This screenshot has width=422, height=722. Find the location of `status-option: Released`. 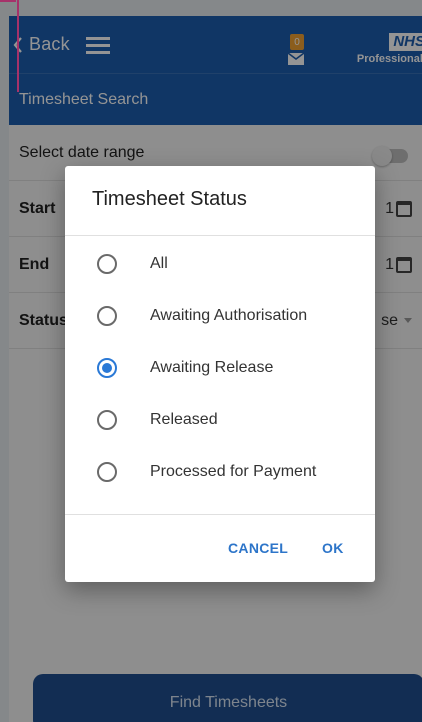

status-option: Released is located at coordinates (220, 420).